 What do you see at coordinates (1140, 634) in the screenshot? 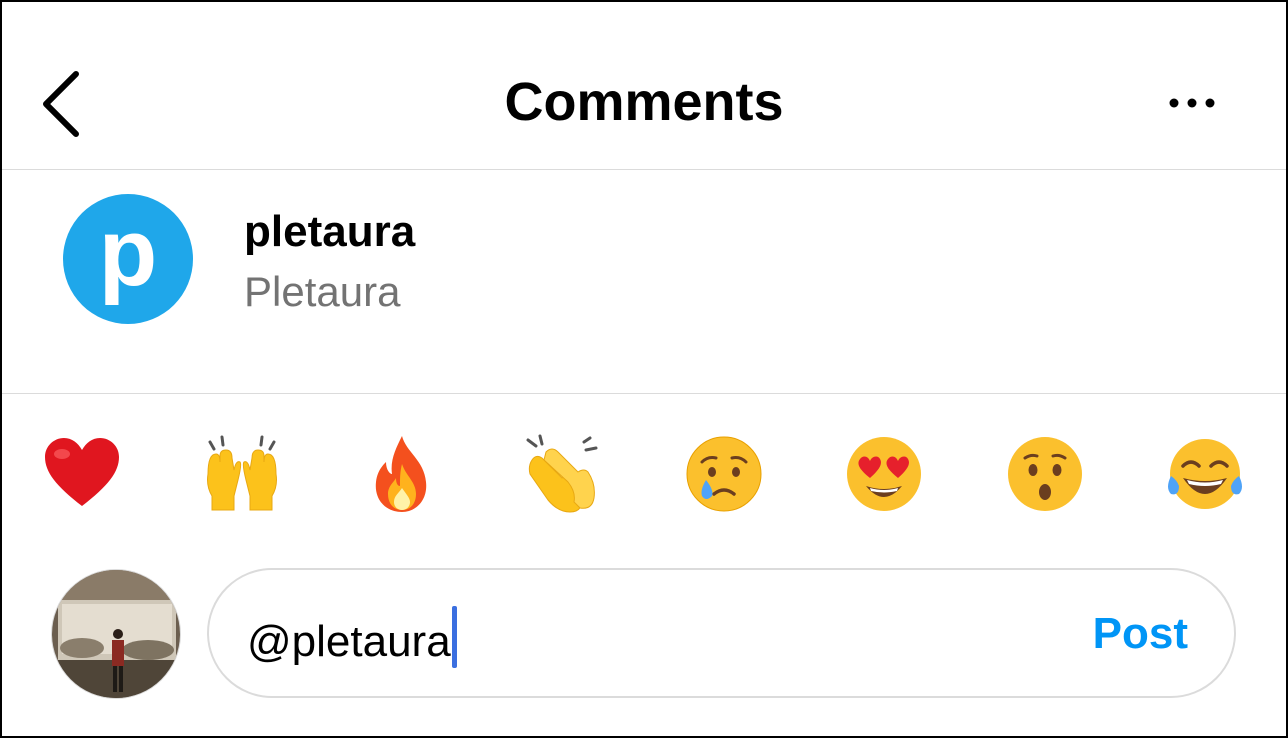
I see `post-button: Post` at bounding box center [1140, 634].